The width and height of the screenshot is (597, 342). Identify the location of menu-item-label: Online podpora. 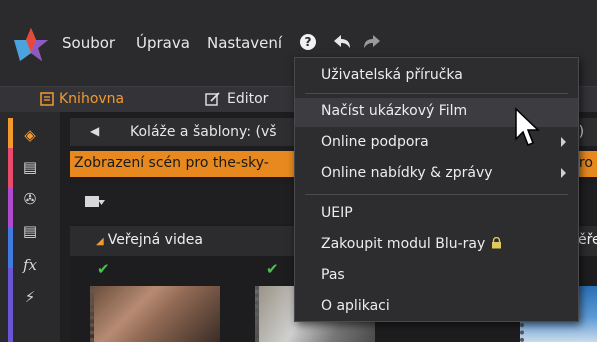
(375, 142).